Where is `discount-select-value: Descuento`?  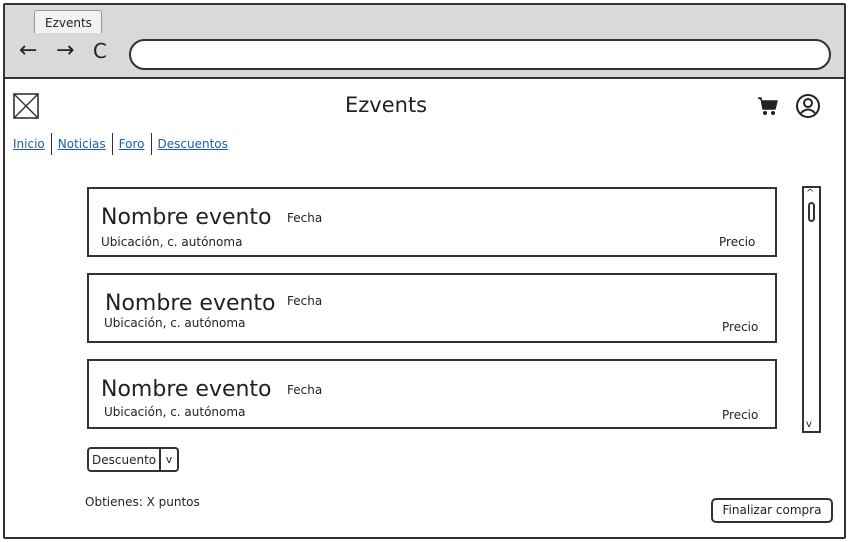
discount-select-value: Descuento is located at coordinates (124, 459).